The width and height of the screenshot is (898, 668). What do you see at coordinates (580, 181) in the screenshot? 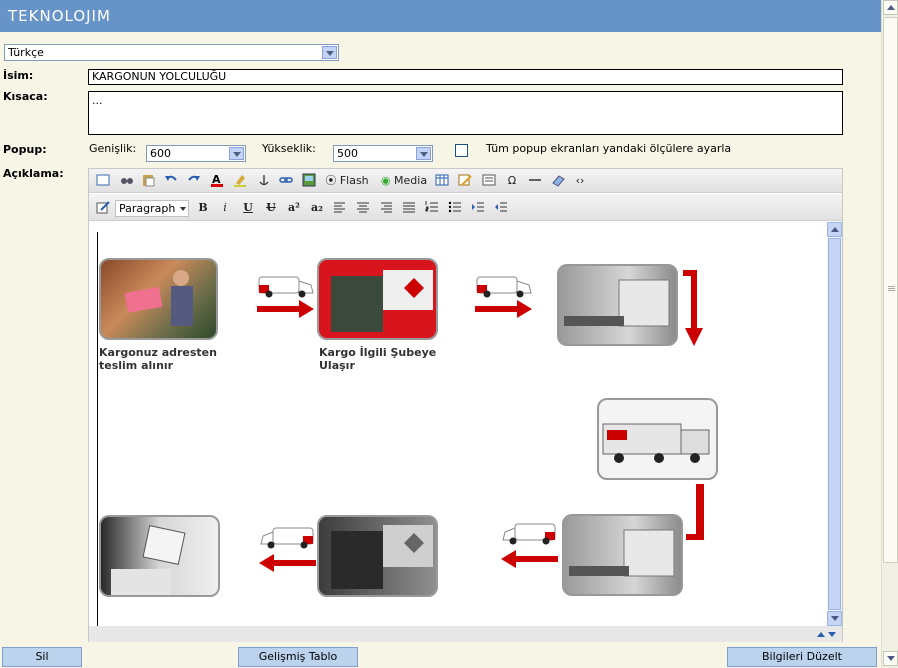
I see `html-source-icon: ‹›` at bounding box center [580, 181].